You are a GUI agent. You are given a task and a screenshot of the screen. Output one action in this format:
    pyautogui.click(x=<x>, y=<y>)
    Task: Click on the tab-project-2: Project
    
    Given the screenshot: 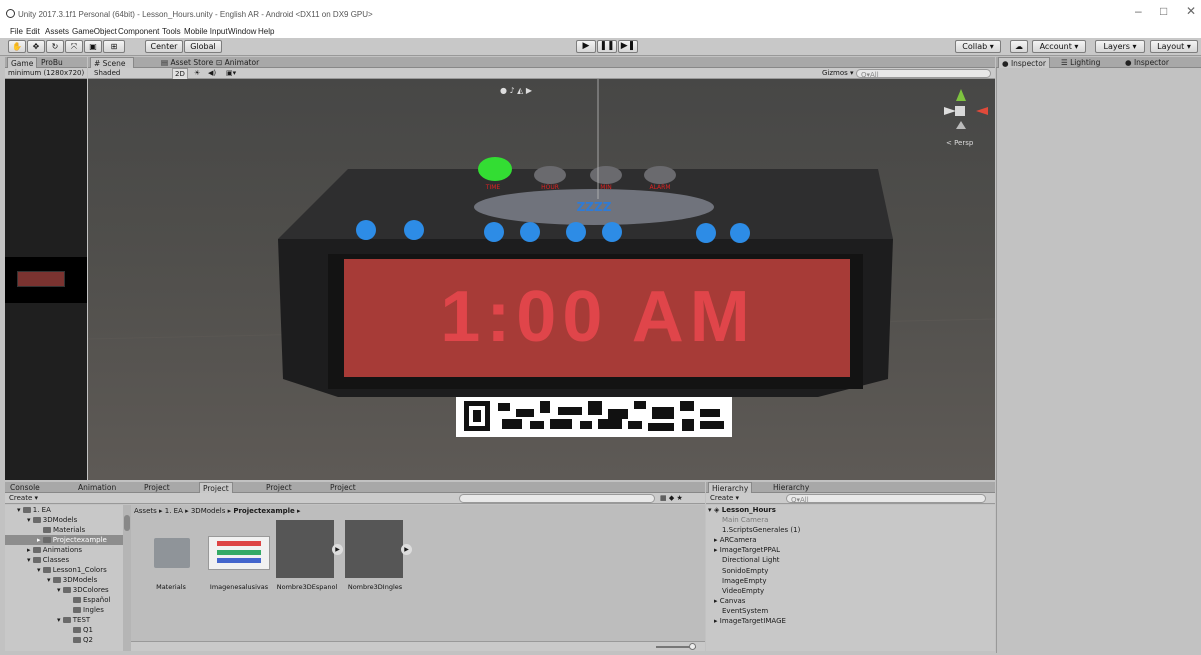 What is the action you would take?
    pyautogui.click(x=216, y=487)
    